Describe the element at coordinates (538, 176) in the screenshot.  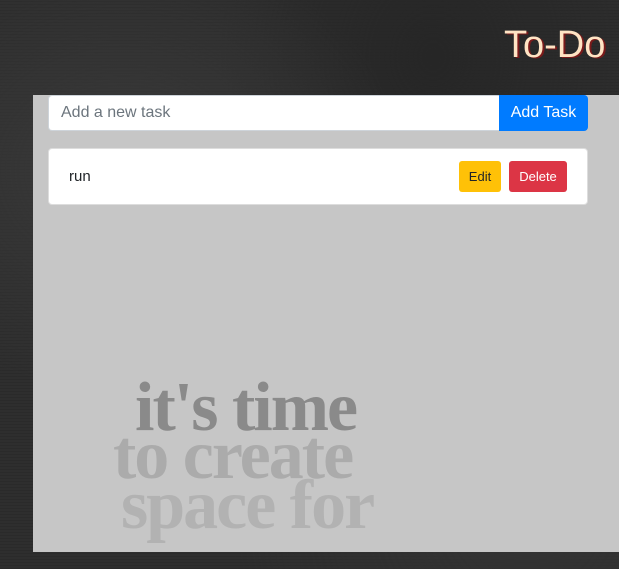
I see `delete-button: Delete` at that location.